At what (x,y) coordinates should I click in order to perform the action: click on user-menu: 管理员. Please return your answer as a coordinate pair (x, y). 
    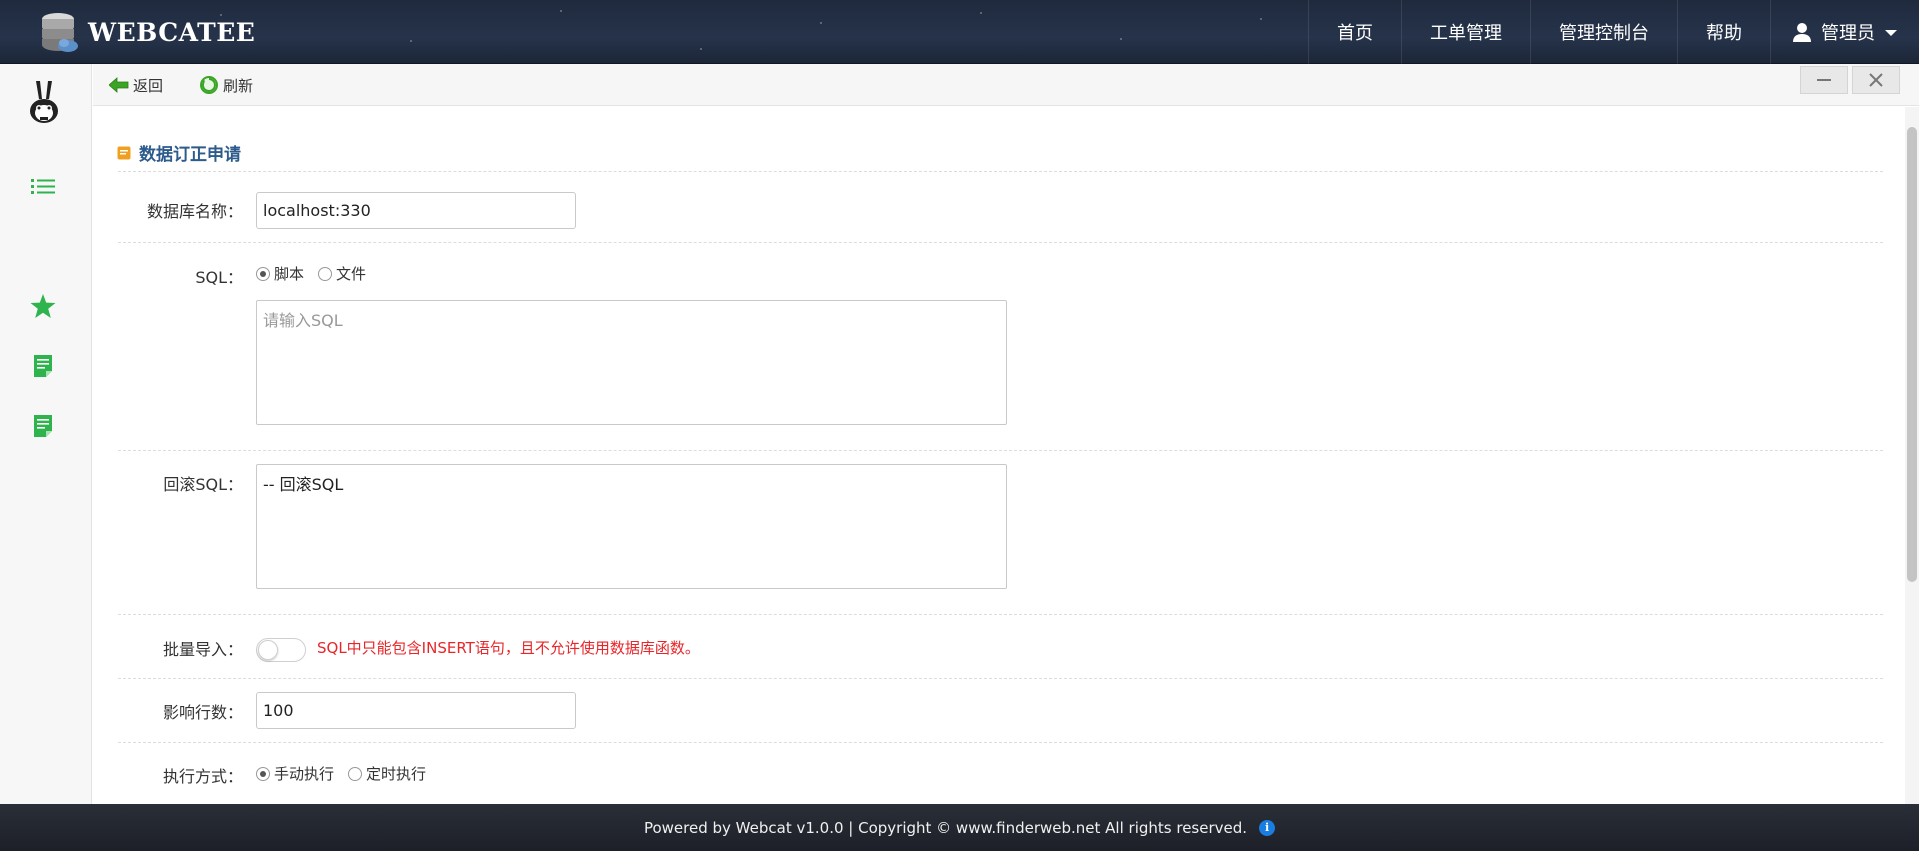
    Looking at the image, I should click on (1844, 32).